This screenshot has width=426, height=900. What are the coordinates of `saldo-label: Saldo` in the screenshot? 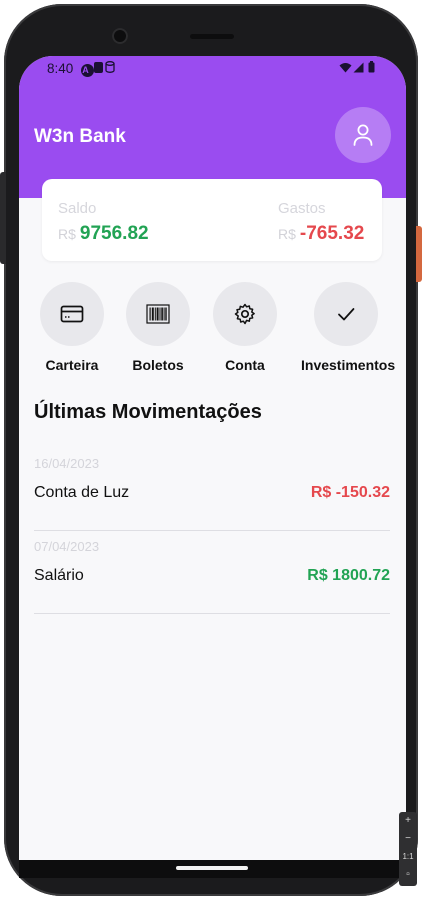 It's located at (77, 208).